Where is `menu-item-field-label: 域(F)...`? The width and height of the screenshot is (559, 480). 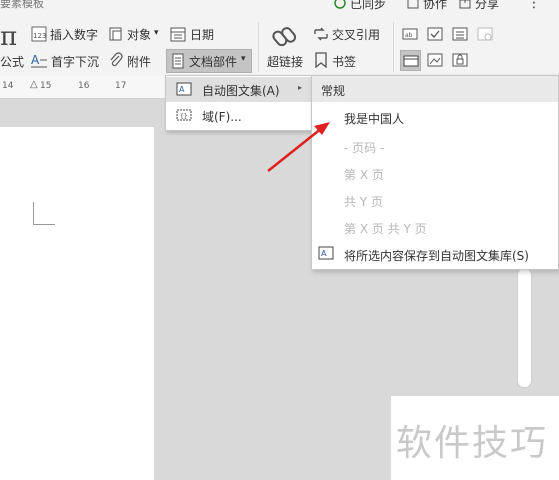 menu-item-field-label: 域(F)... is located at coordinates (222, 117).